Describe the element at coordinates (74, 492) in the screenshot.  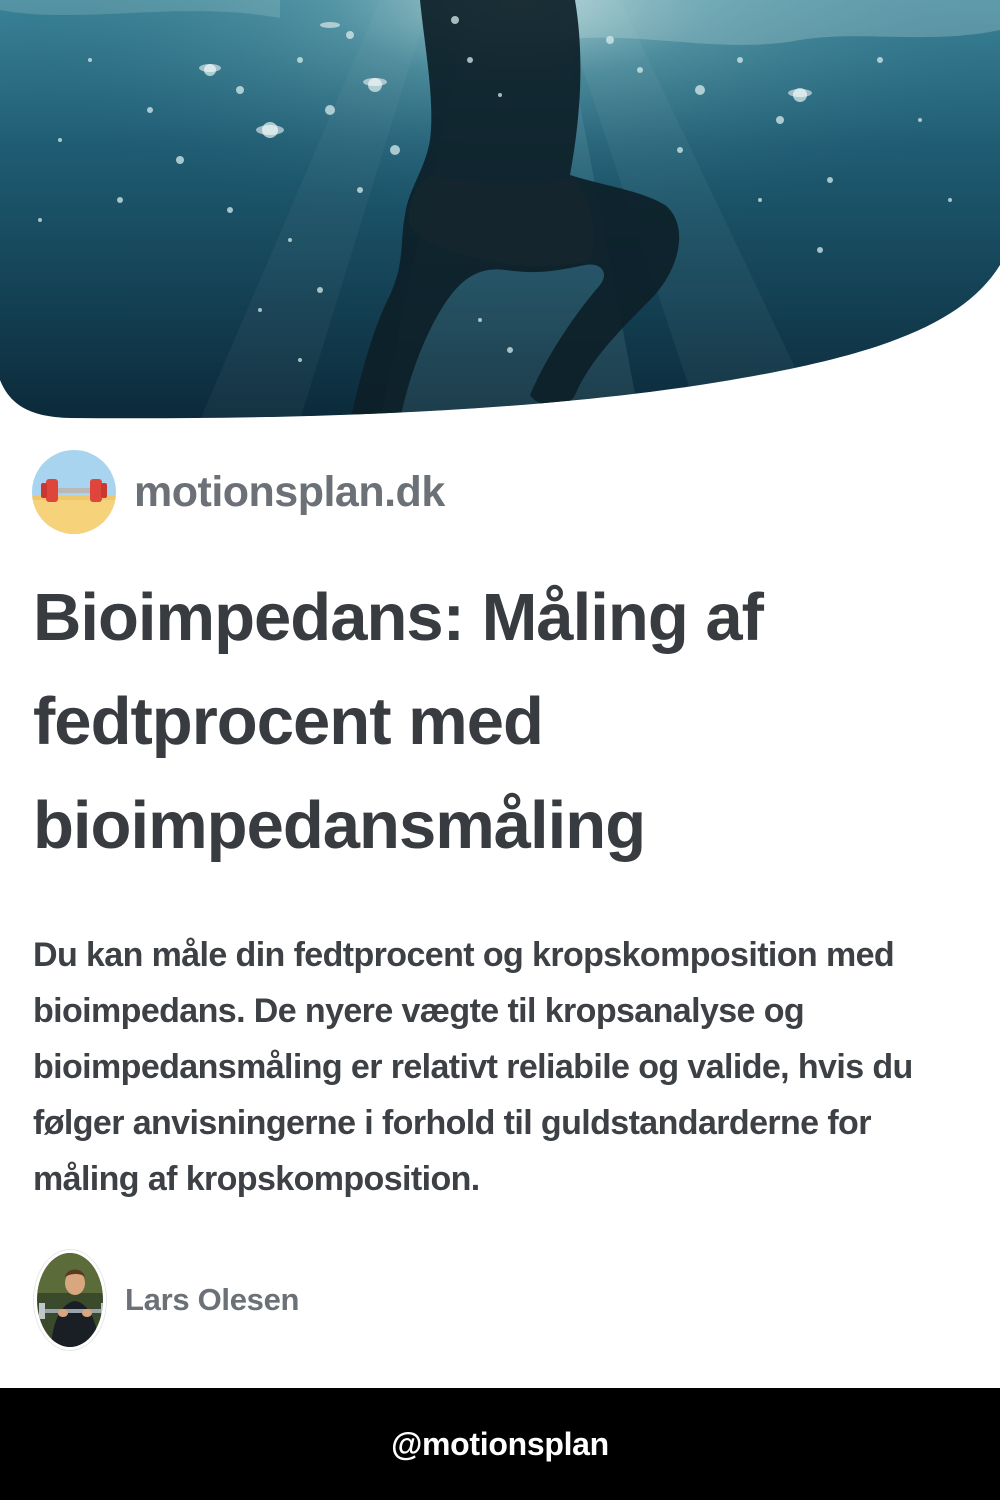
I see `dumbbell-beach-icon` at that location.